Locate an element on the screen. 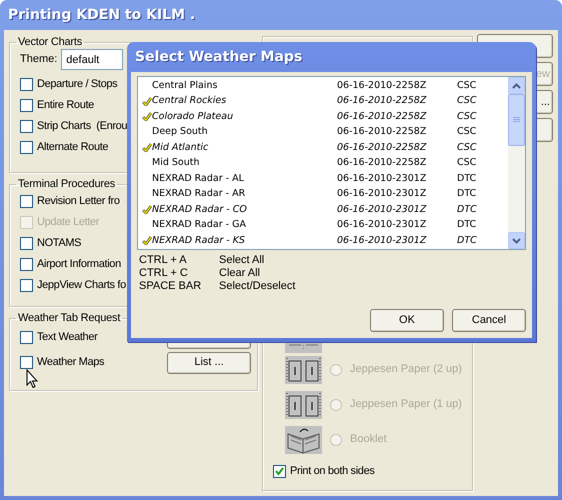  scroll-up-button is located at coordinates (516, 85).